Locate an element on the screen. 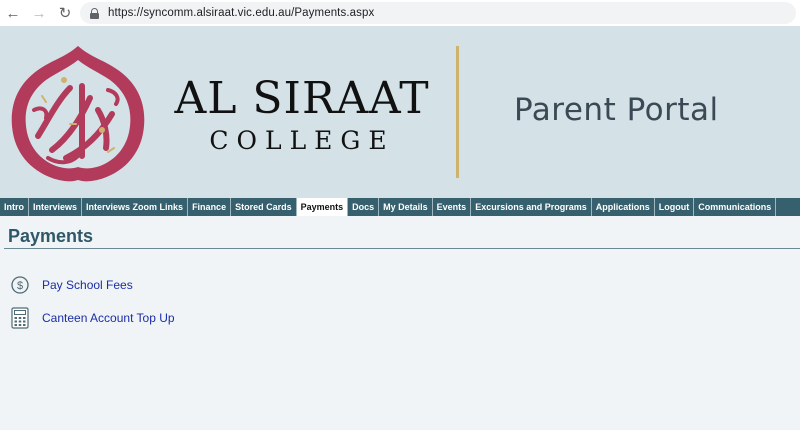 The height and width of the screenshot is (430, 800). forward-arrow-icon: → is located at coordinates (39, 13).